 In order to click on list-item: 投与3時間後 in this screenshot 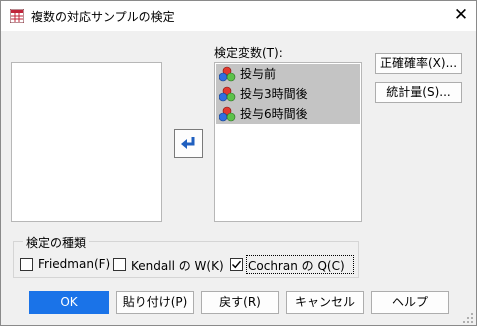, I will do `click(288, 94)`.